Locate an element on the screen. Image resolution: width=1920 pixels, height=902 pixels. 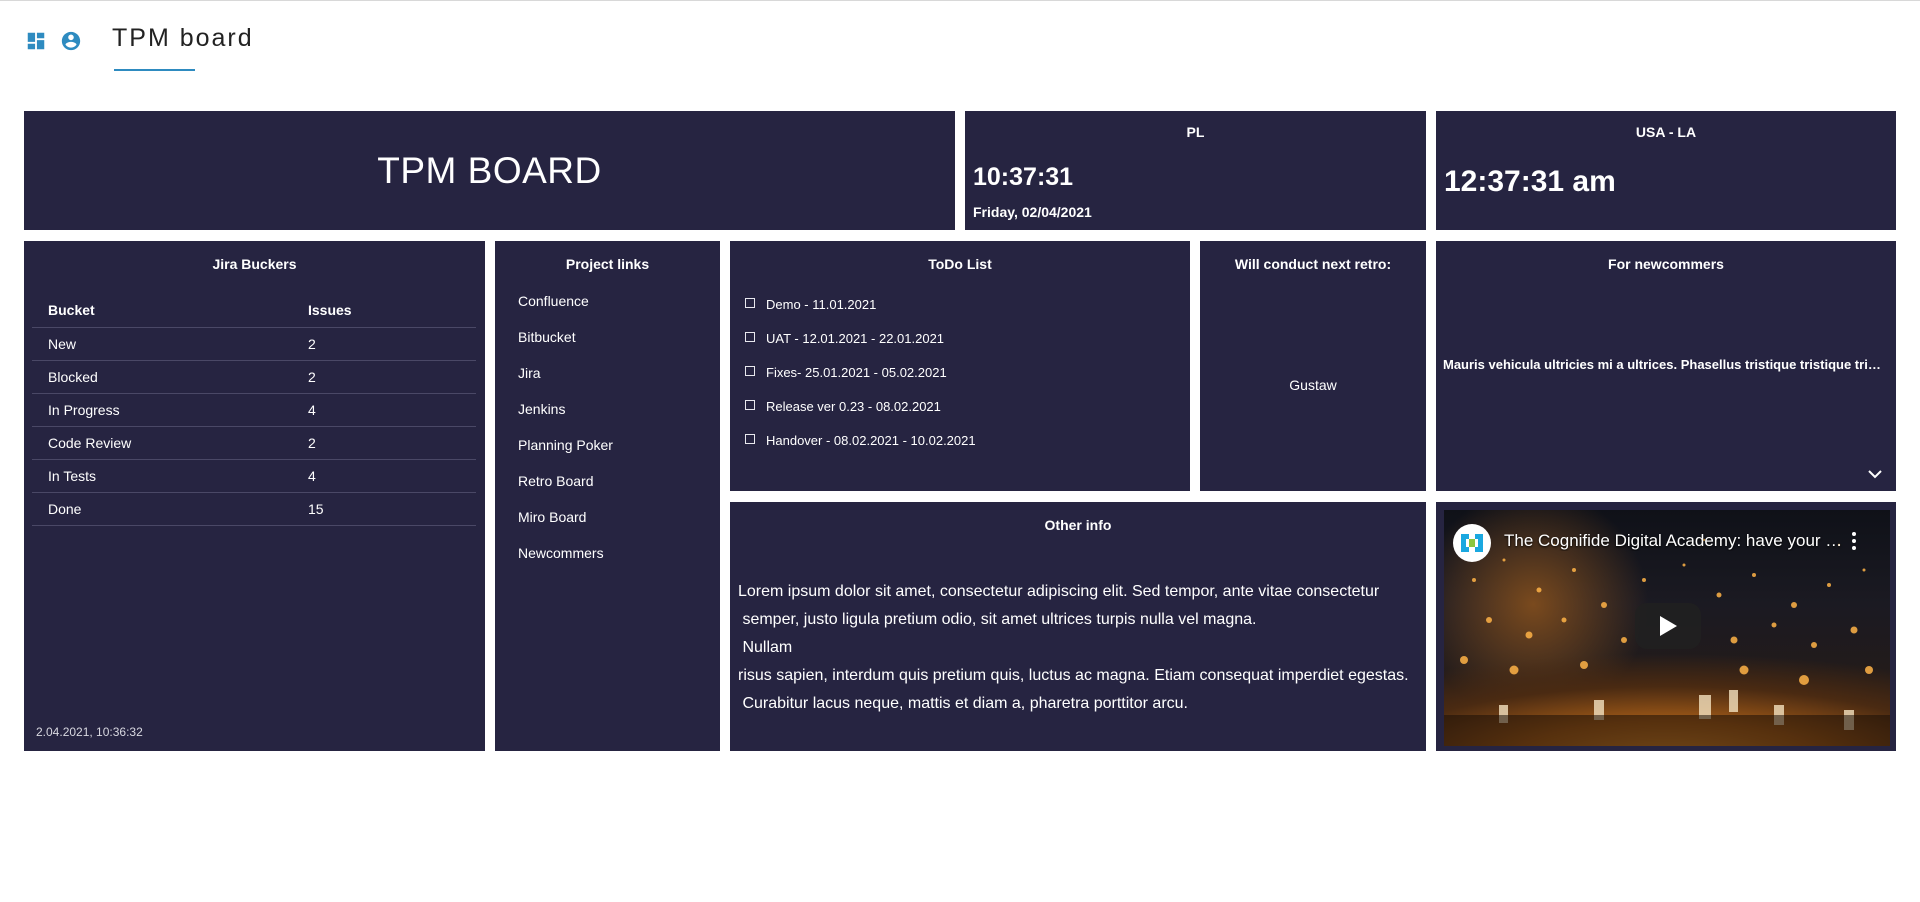
todo-text: Demo - 11.01.2021 is located at coordinates (821, 304).